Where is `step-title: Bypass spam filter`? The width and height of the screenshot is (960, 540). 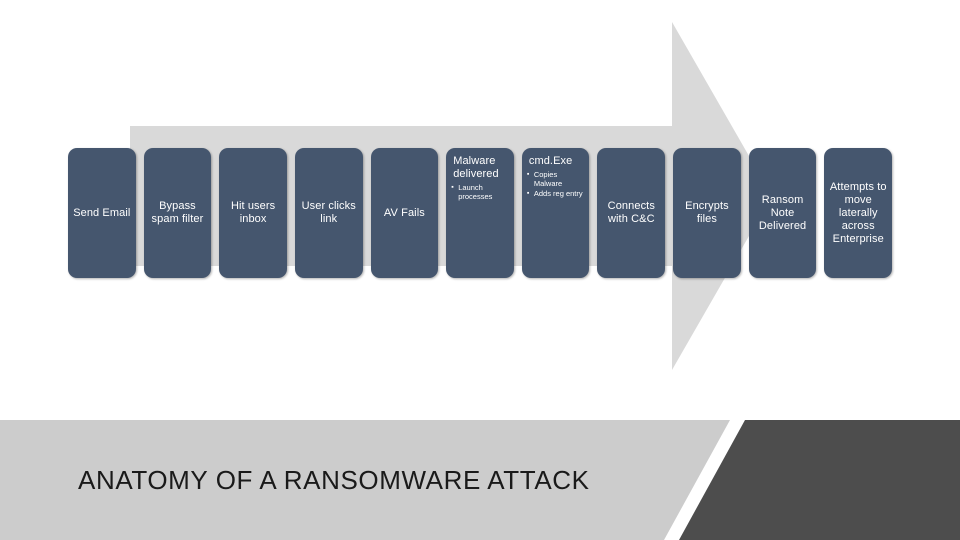
step-title: Bypass spam filter is located at coordinates (177, 212).